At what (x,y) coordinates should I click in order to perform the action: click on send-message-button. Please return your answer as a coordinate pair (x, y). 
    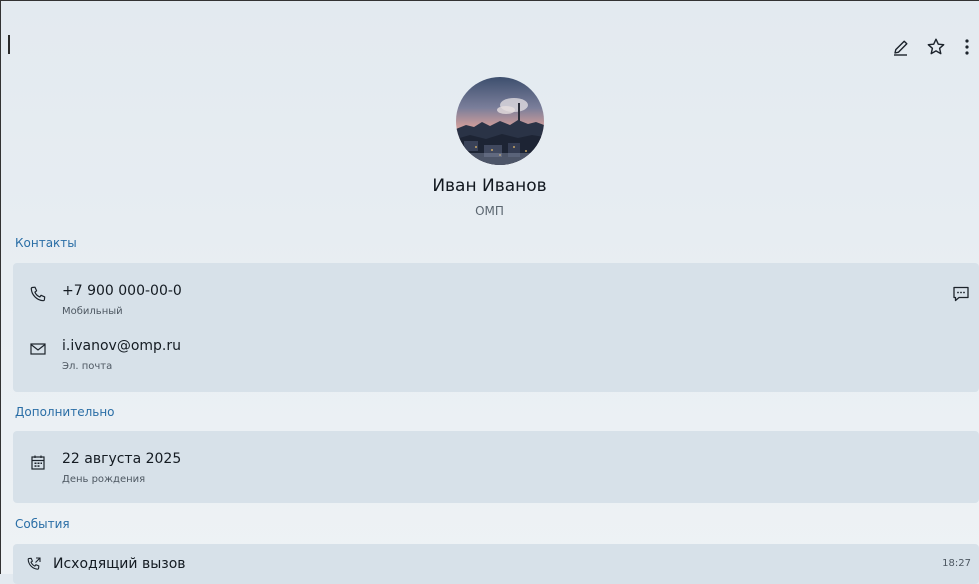
    Looking at the image, I should click on (961, 294).